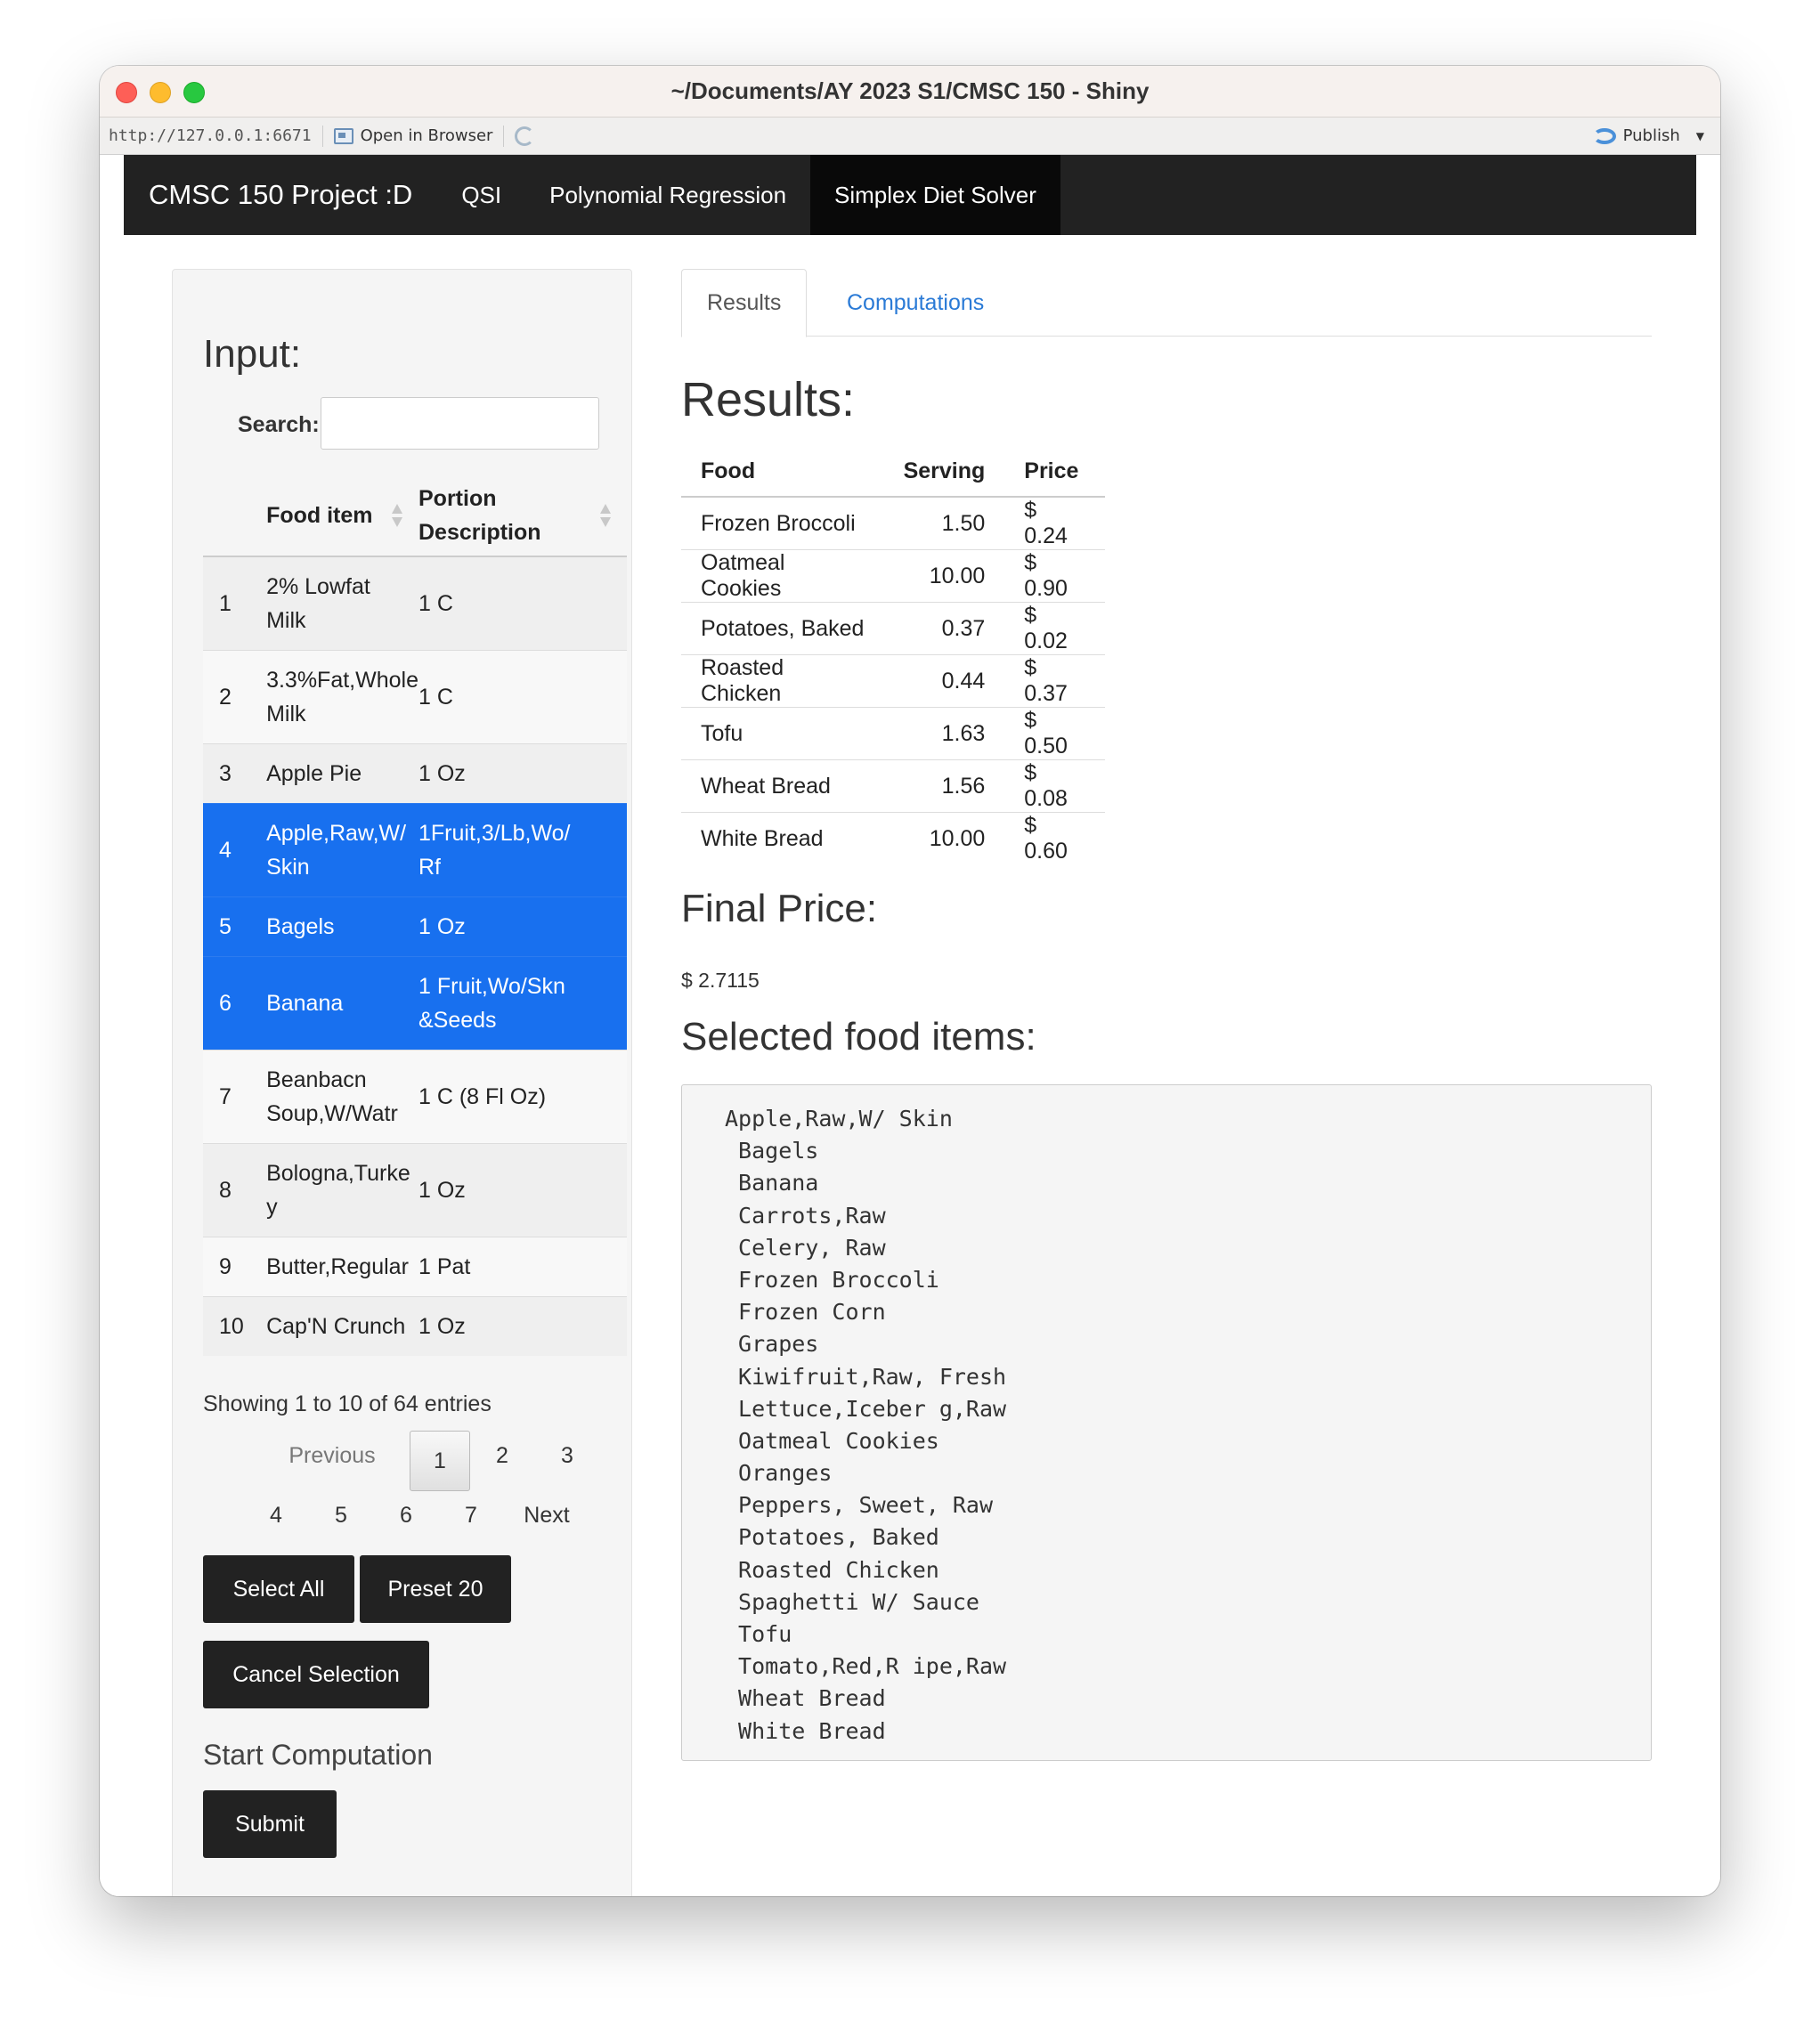  I want to click on list-item: Grapes, so click(772, 1344).